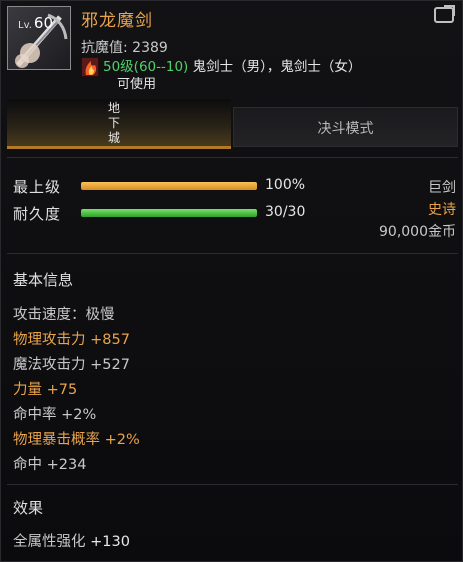 Image resolution: width=463 pixels, height=562 pixels. I want to click on rarity: 史诗, so click(442, 210).